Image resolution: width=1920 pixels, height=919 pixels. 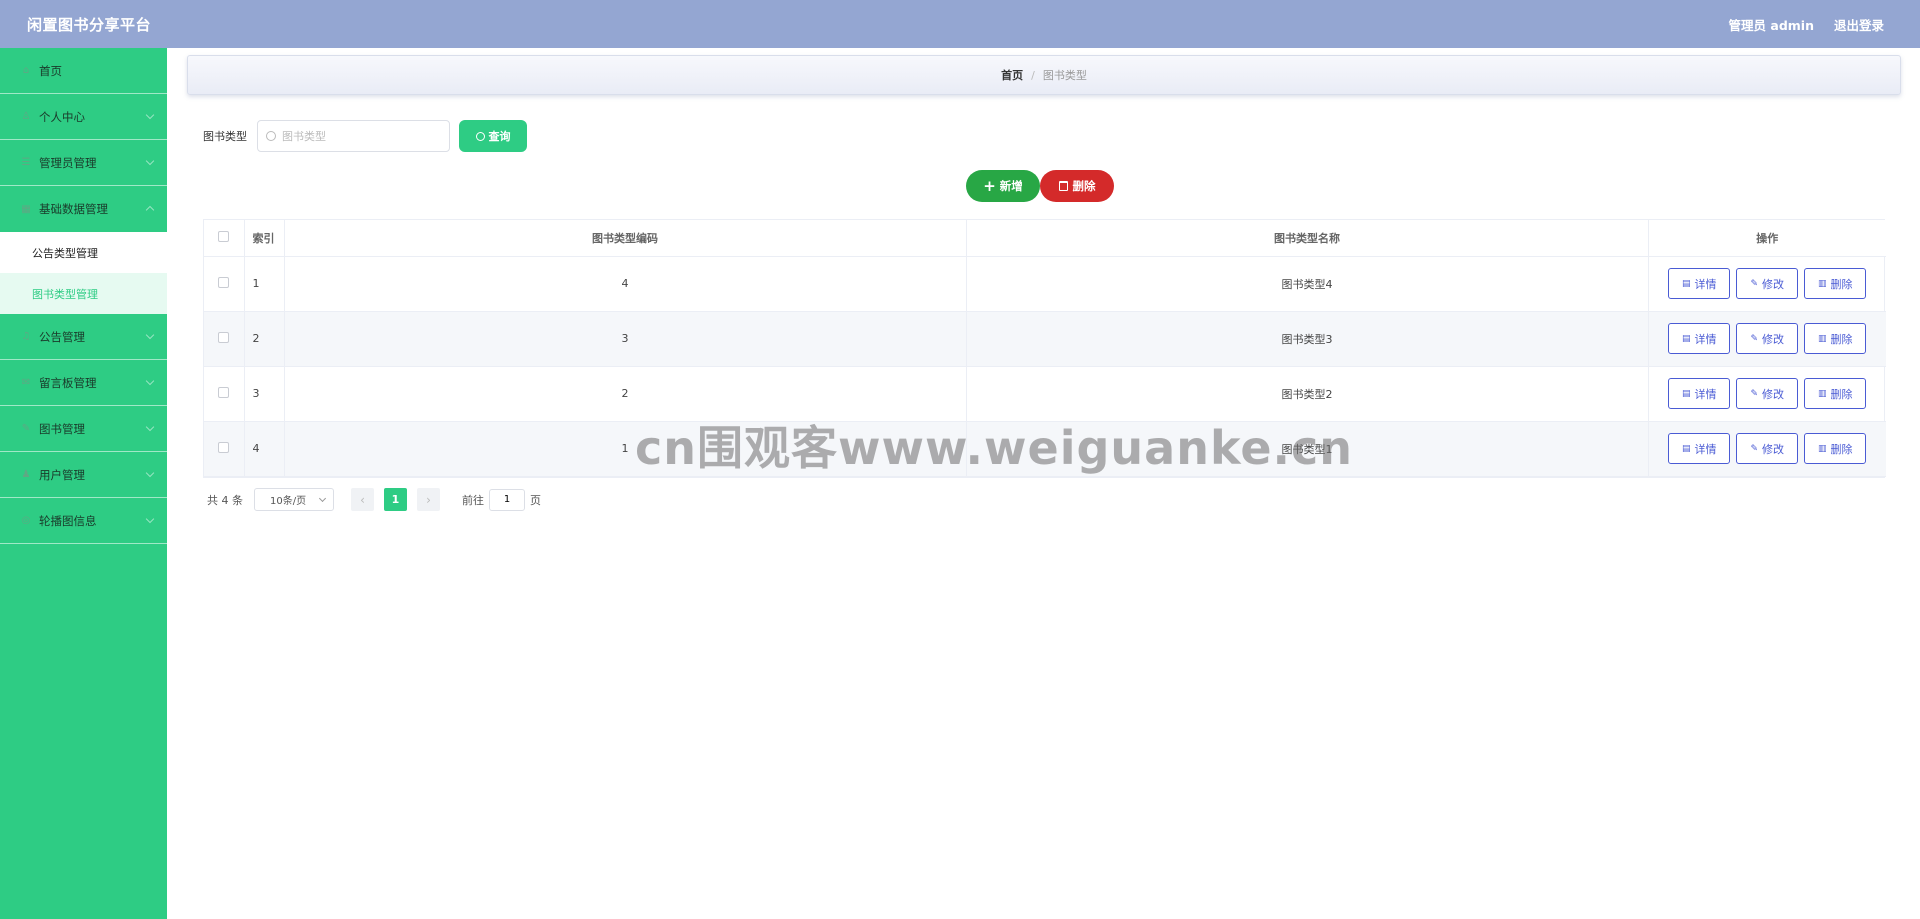 What do you see at coordinates (271, 136) in the screenshot?
I see `search-icon` at bounding box center [271, 136].